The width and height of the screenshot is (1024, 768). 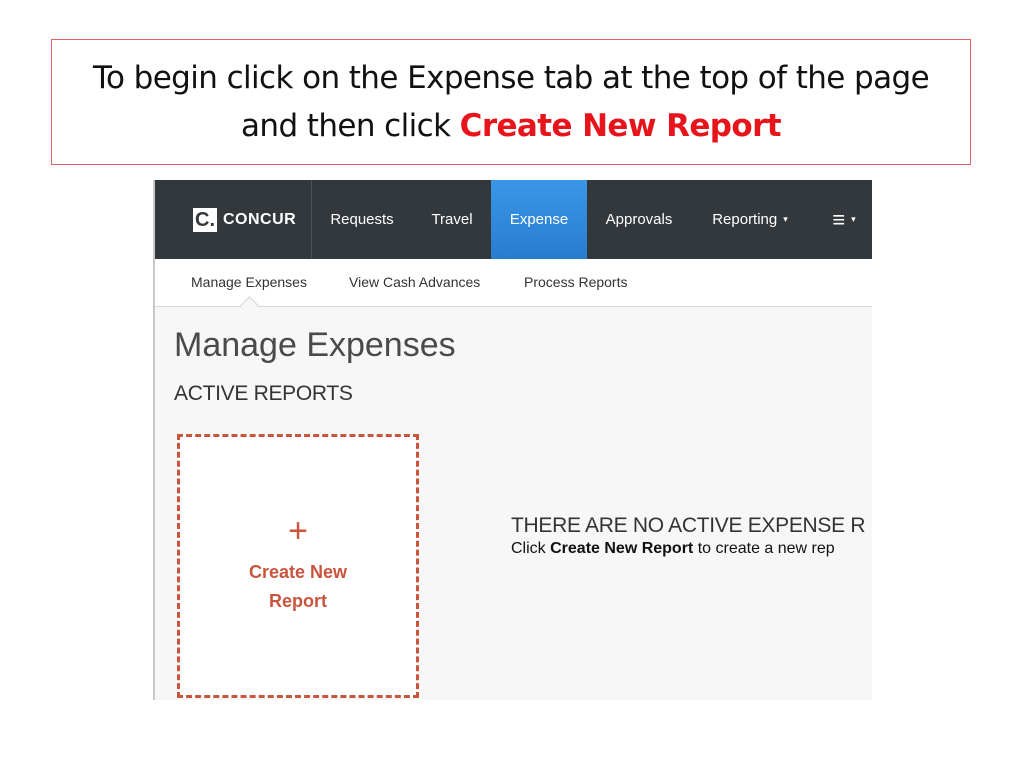 What do you see at coordinates (688, 525) in the screenshot?
I see `empty-state-heading: THERE ARE NO ACTIVE EXPENSE R` at bounding box center [688, 525].